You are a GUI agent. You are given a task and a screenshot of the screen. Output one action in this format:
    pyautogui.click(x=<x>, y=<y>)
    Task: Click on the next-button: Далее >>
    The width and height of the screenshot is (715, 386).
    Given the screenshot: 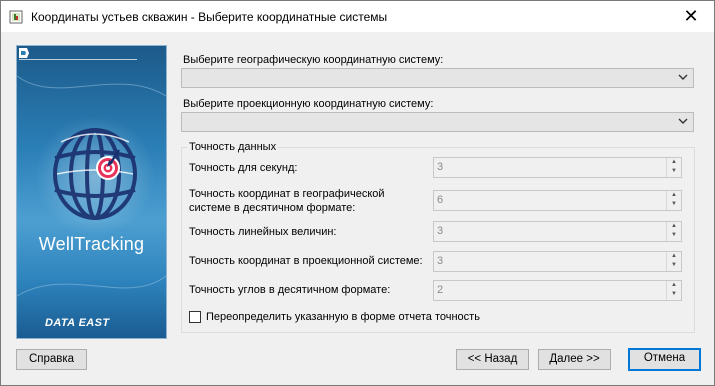 What is the action you would take?
    pyautogui.click(x=574, y=359)
    